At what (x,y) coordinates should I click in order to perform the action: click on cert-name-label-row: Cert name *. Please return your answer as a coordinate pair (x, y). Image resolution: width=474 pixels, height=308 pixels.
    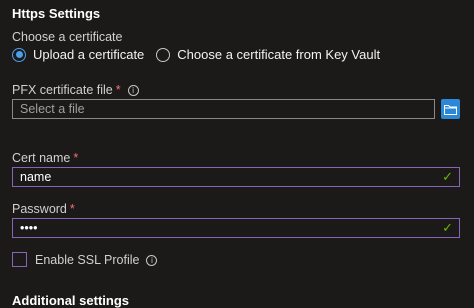
    Looking at the image, I should click on (45, 158).